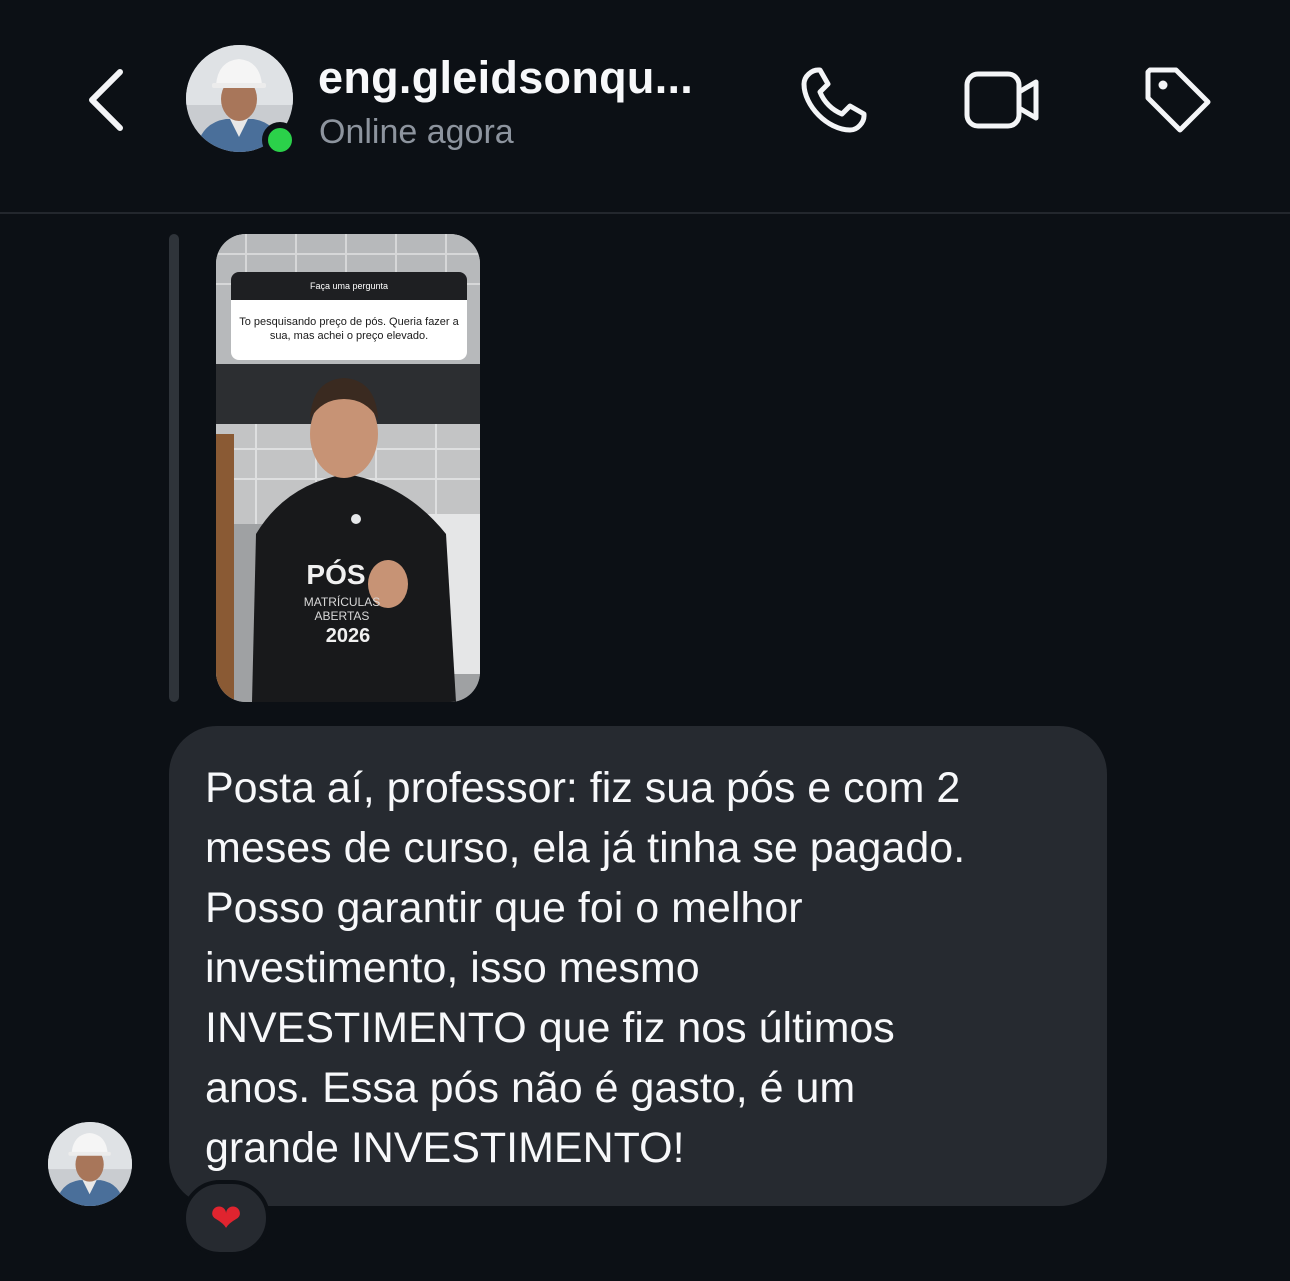  Describe the element at coordinates (416, 132) in the screenshot. I see `contact-status: Online agora` at that location.